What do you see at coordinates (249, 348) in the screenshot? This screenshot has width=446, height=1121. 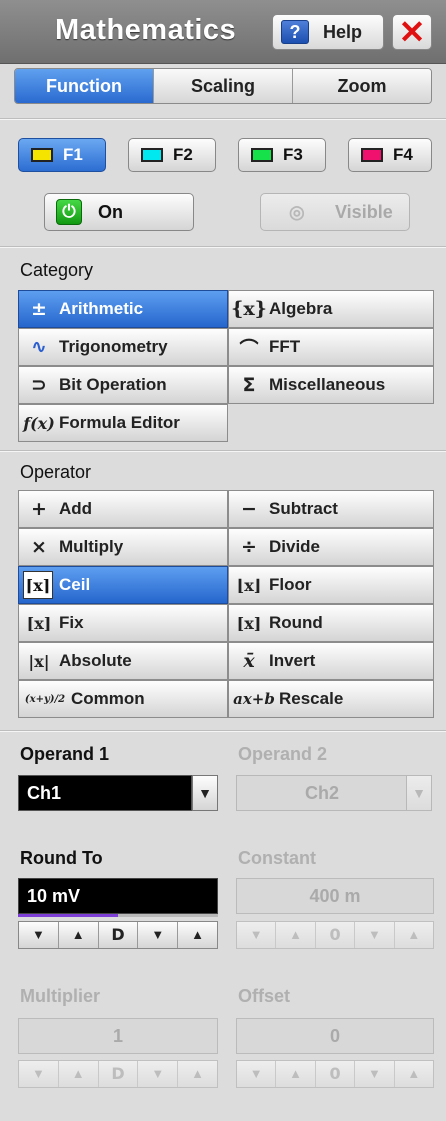 I see `fft-icon: ⌒` at bounding box center [249, 348].